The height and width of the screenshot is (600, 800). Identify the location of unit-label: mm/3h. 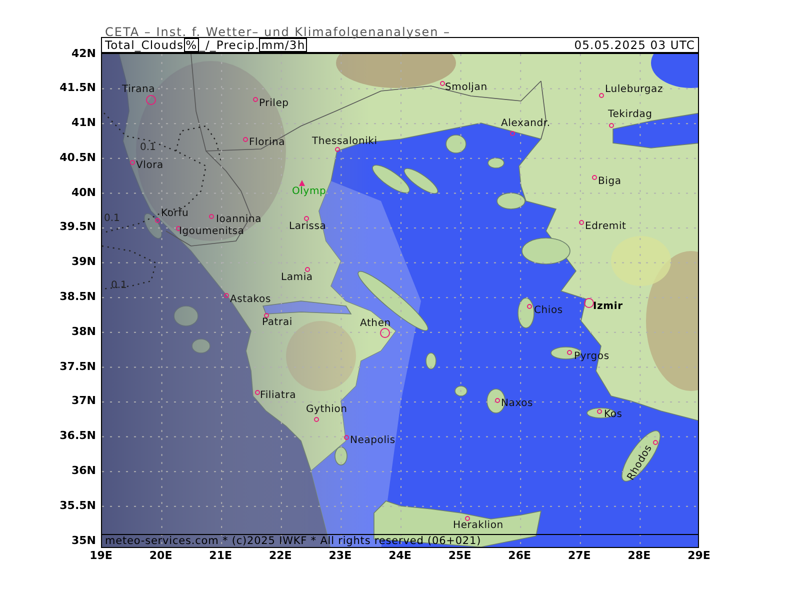
(283, 45).